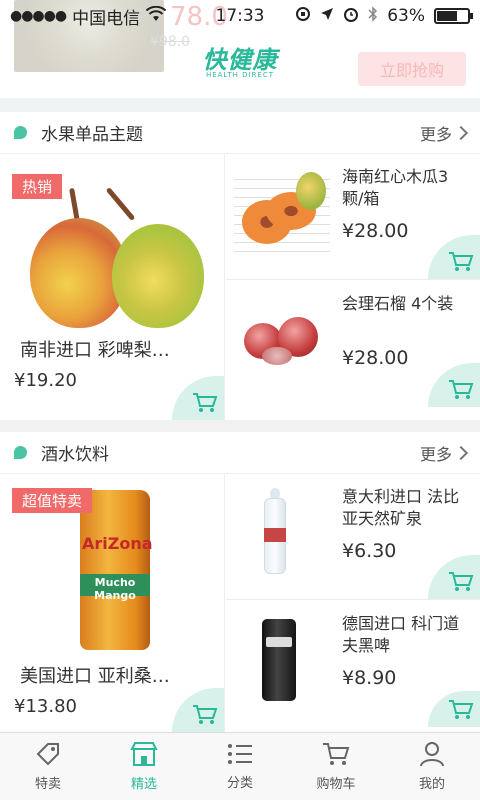 This screenshot has width=480, height=800. What do you see at coordinates (143, 784) in the screenshot?
I see `nav-label: 精选` at bounding box center [143, 784].